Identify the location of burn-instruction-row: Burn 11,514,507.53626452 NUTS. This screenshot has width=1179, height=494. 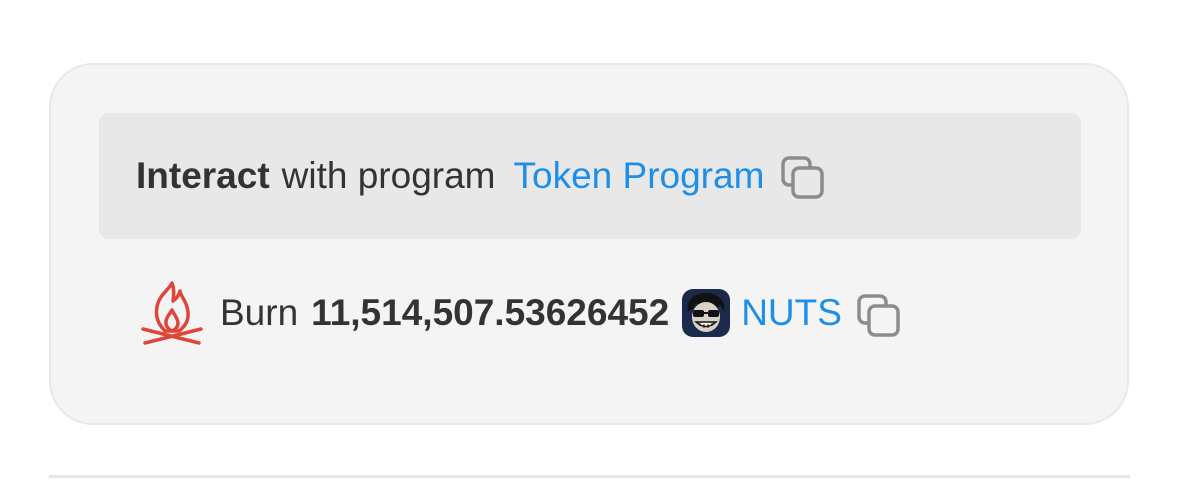
(518, 313).